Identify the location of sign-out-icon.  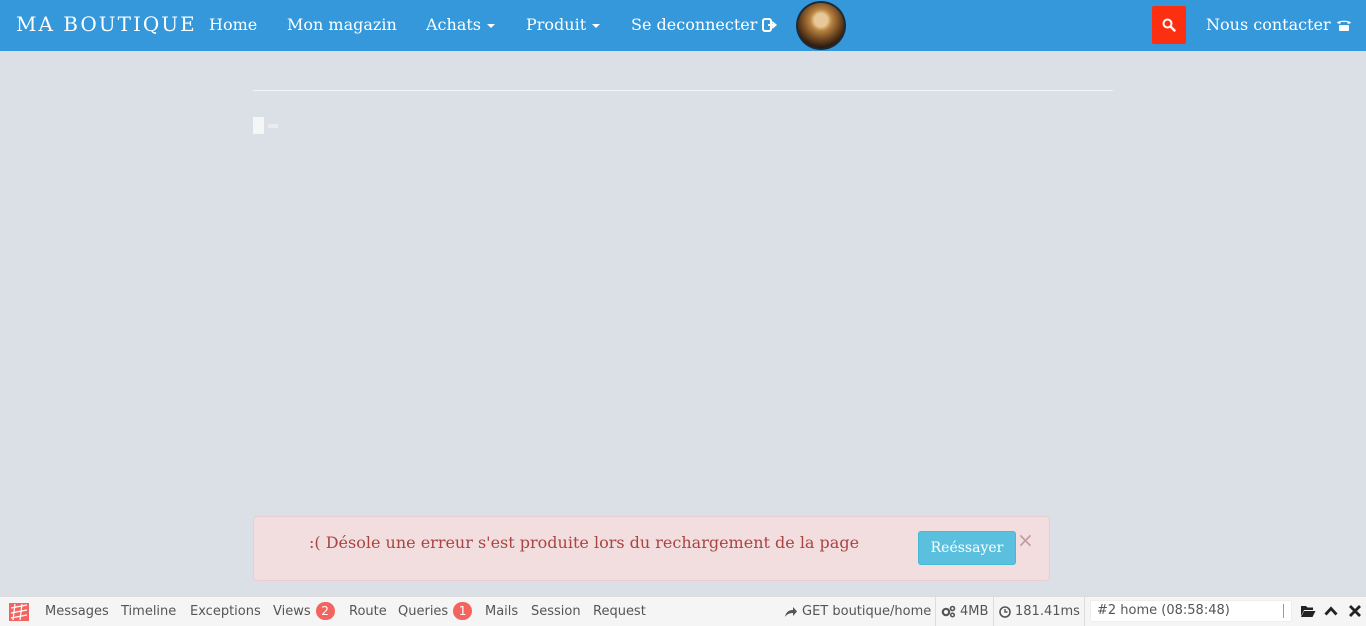
(770, 24).